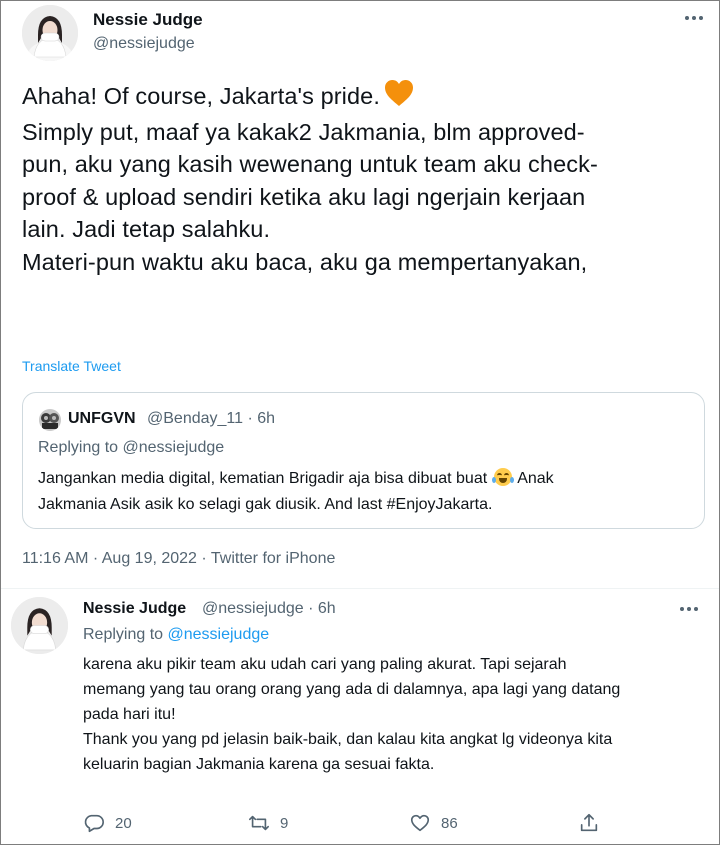  Describe the element at coordinates (694, 18) in the screenshot. I see `more-options-icon` at that location.